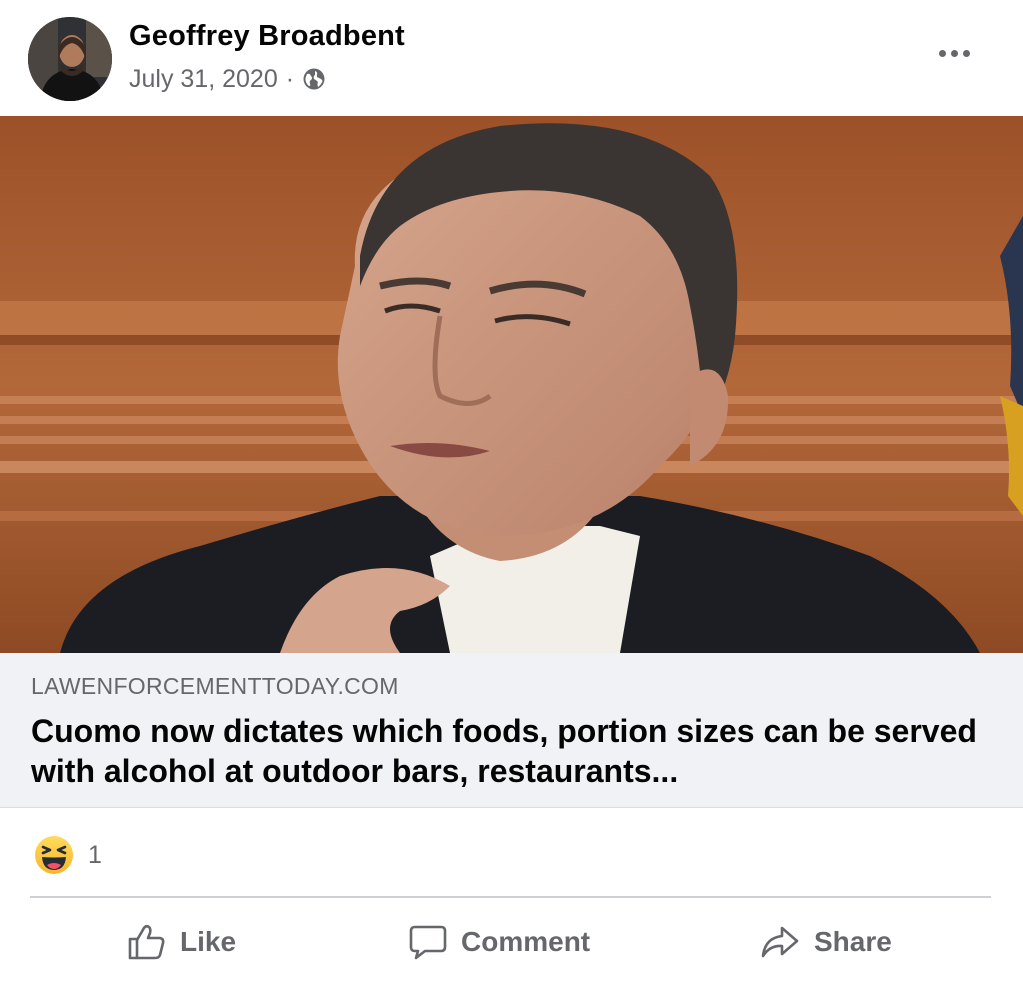  I want to click on divider, so click(510, 897).